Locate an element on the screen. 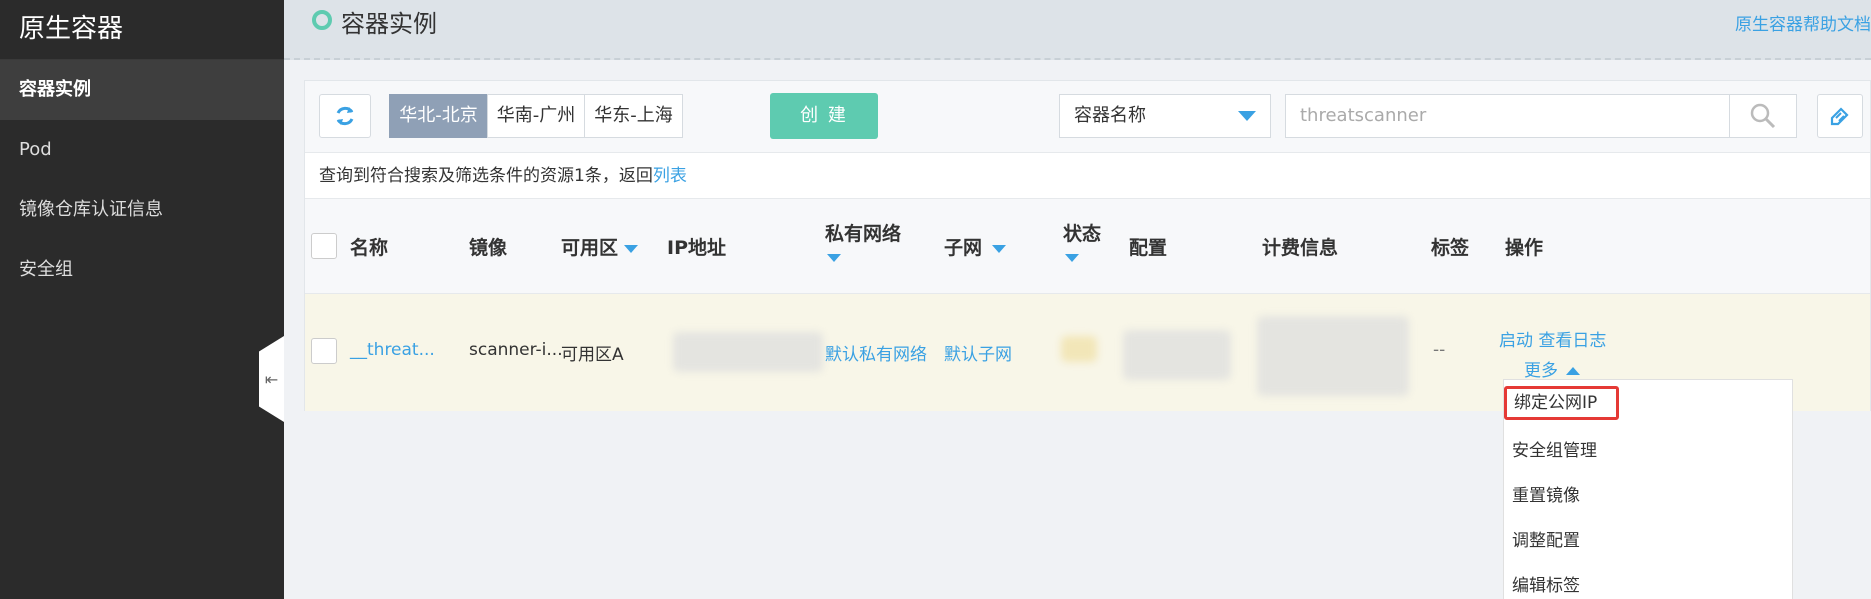  search-icon is located at coordinates (1763, 116).